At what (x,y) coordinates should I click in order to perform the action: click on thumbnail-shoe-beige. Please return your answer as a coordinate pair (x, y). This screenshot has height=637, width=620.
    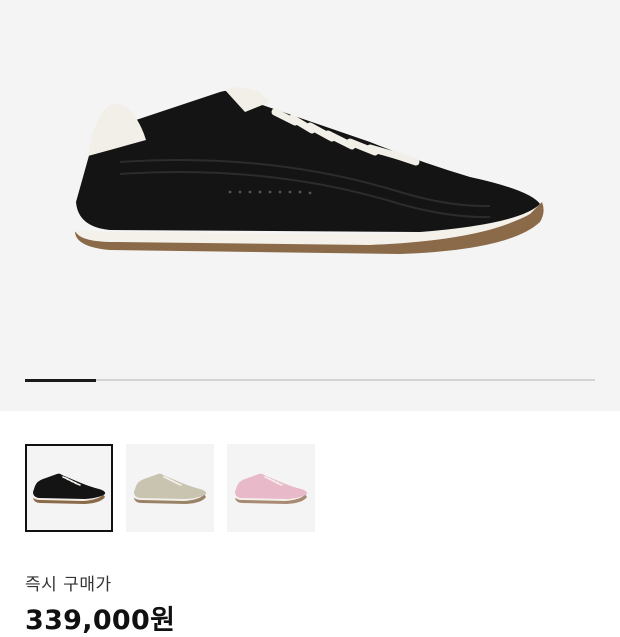
    Looking at the image, I should click on (170, 488).